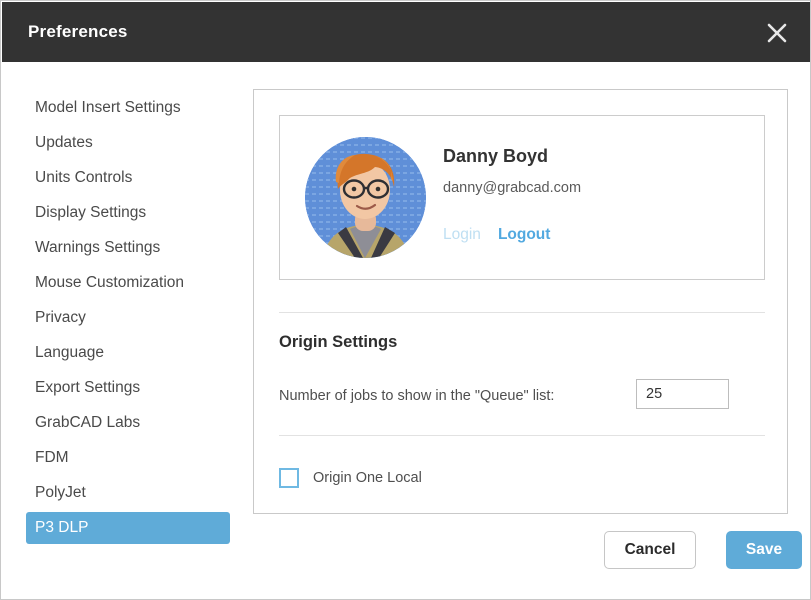  Describe the element at coordinates (88, 422) in the screenshot. I see `sidebar-item-label: GrabCAD Labs` at that location.